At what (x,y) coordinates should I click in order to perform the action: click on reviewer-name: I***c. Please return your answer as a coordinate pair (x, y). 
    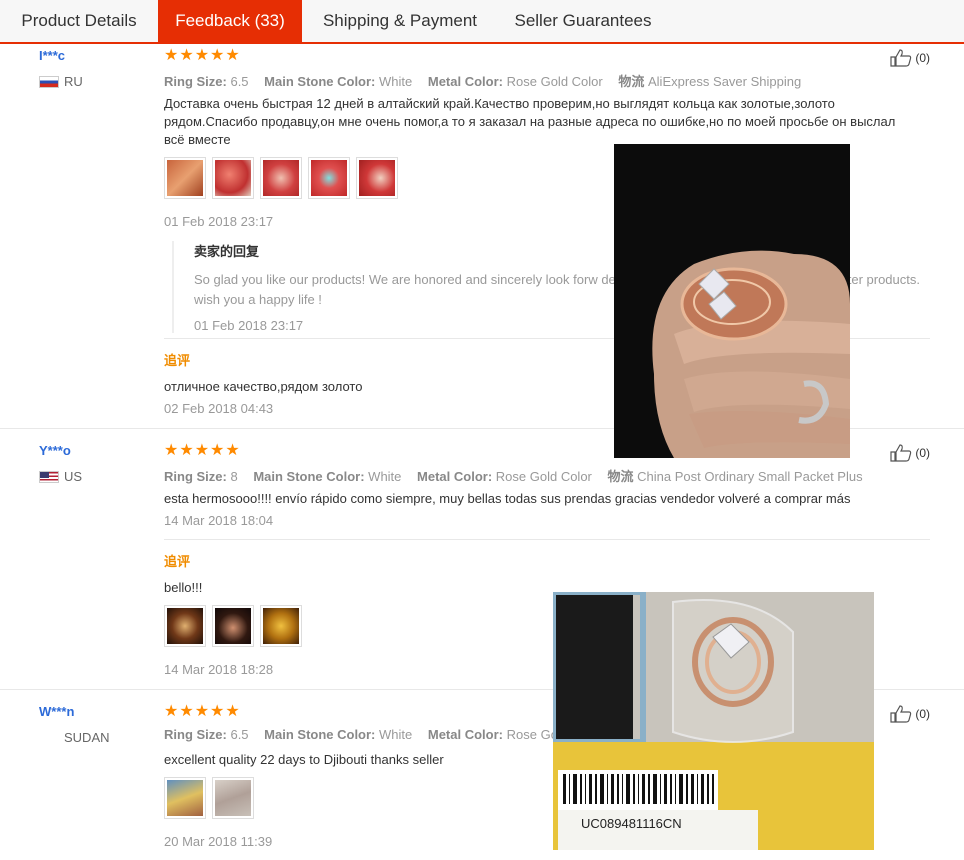
    Looking at the image, I should click on (52, 55).